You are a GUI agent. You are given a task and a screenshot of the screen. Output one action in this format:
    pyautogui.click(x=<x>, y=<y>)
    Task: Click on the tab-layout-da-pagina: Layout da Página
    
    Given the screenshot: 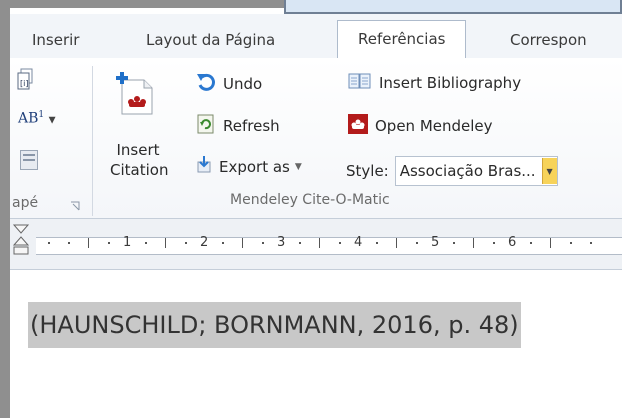 What is the action you would take?
    pyautogui.click(x=210, y=40)
    